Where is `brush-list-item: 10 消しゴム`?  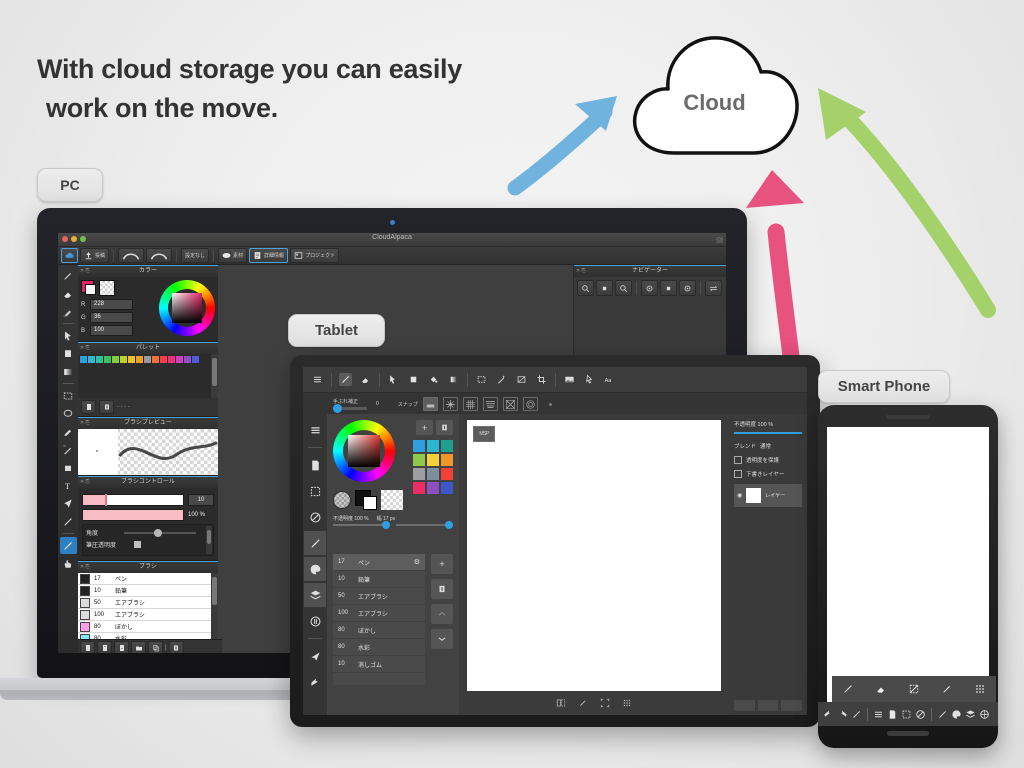
brush-list-item: 10 消しゴム is located at coordinates (379, 664).